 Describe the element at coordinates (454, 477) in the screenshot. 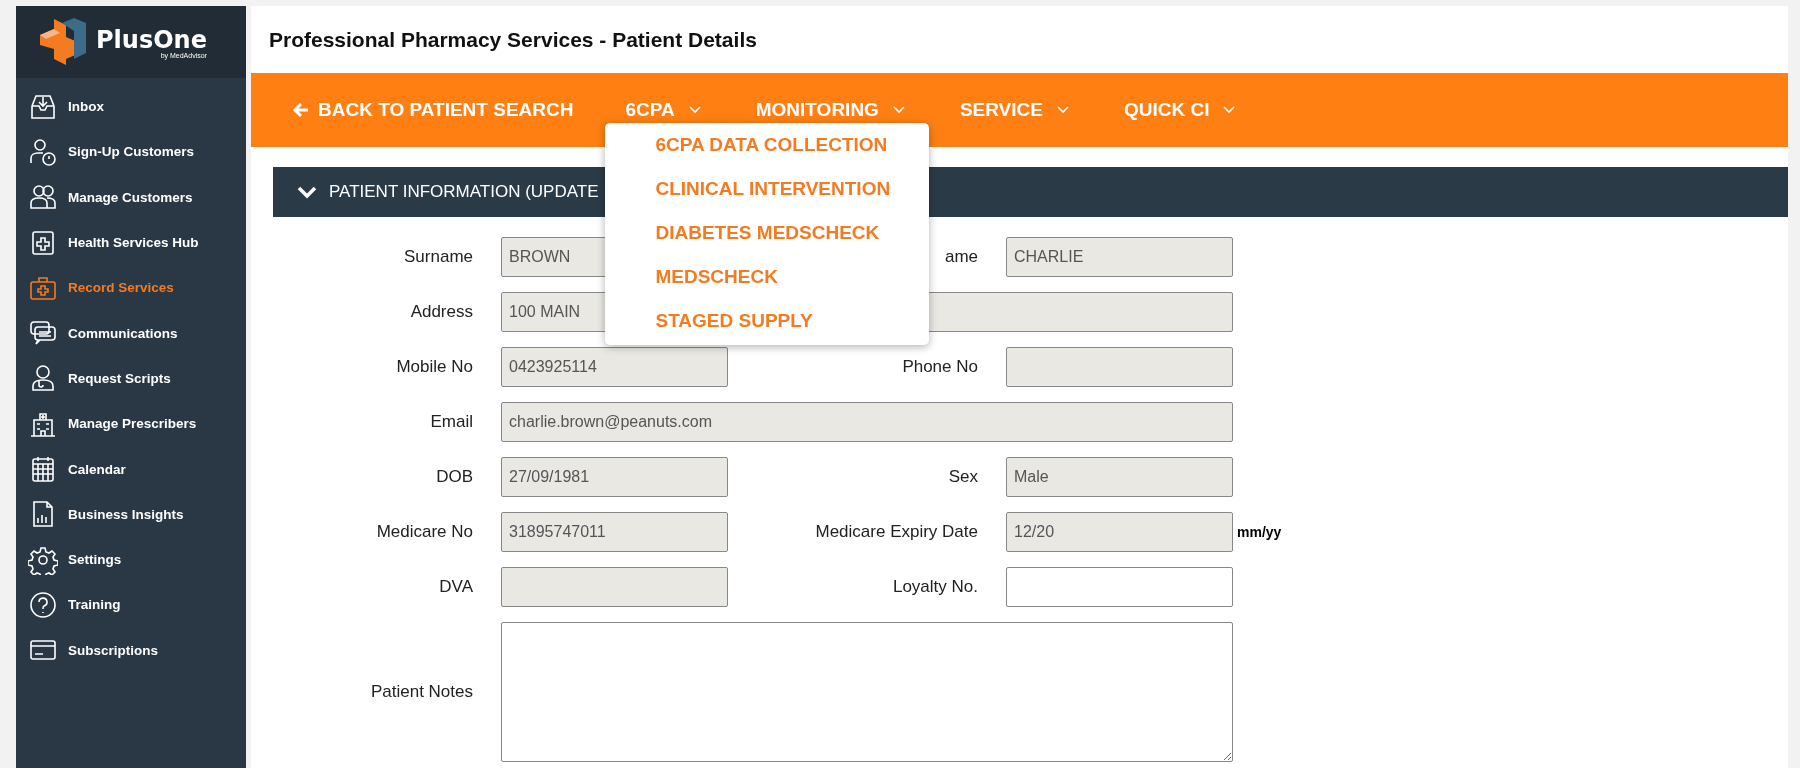

I see `field-label: DOB` at that location.